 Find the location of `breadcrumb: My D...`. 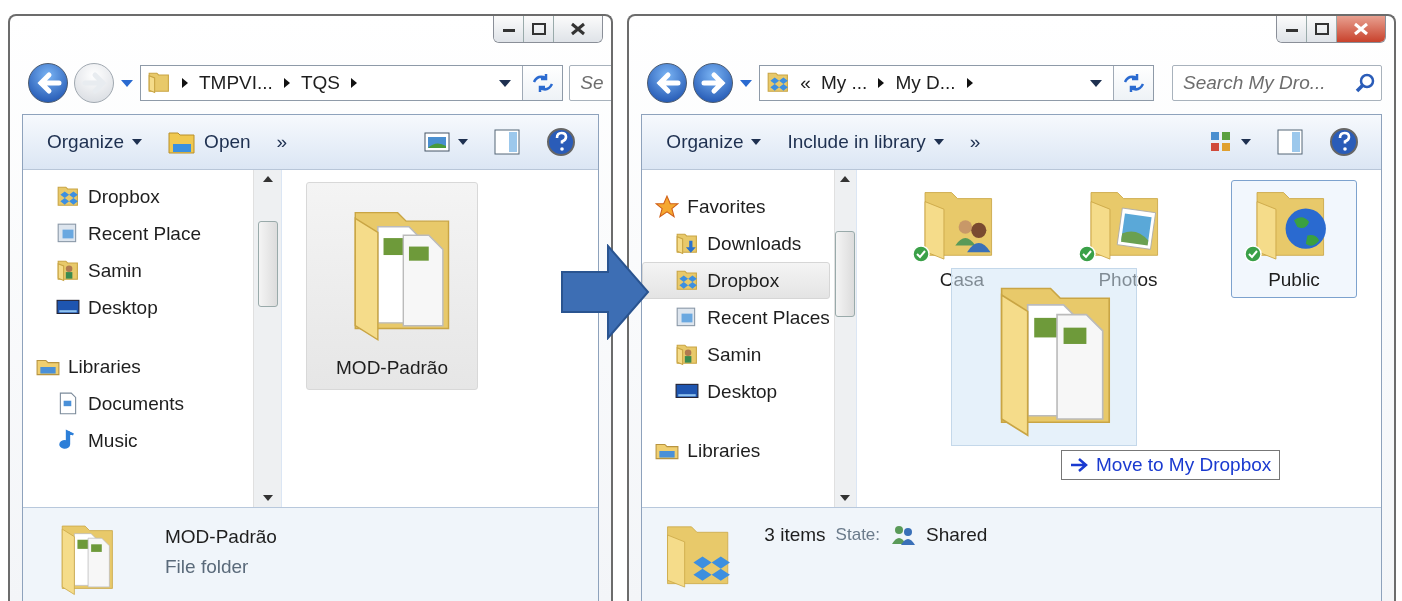

breadcrumb: My D... is located at coordinates (925, 83).